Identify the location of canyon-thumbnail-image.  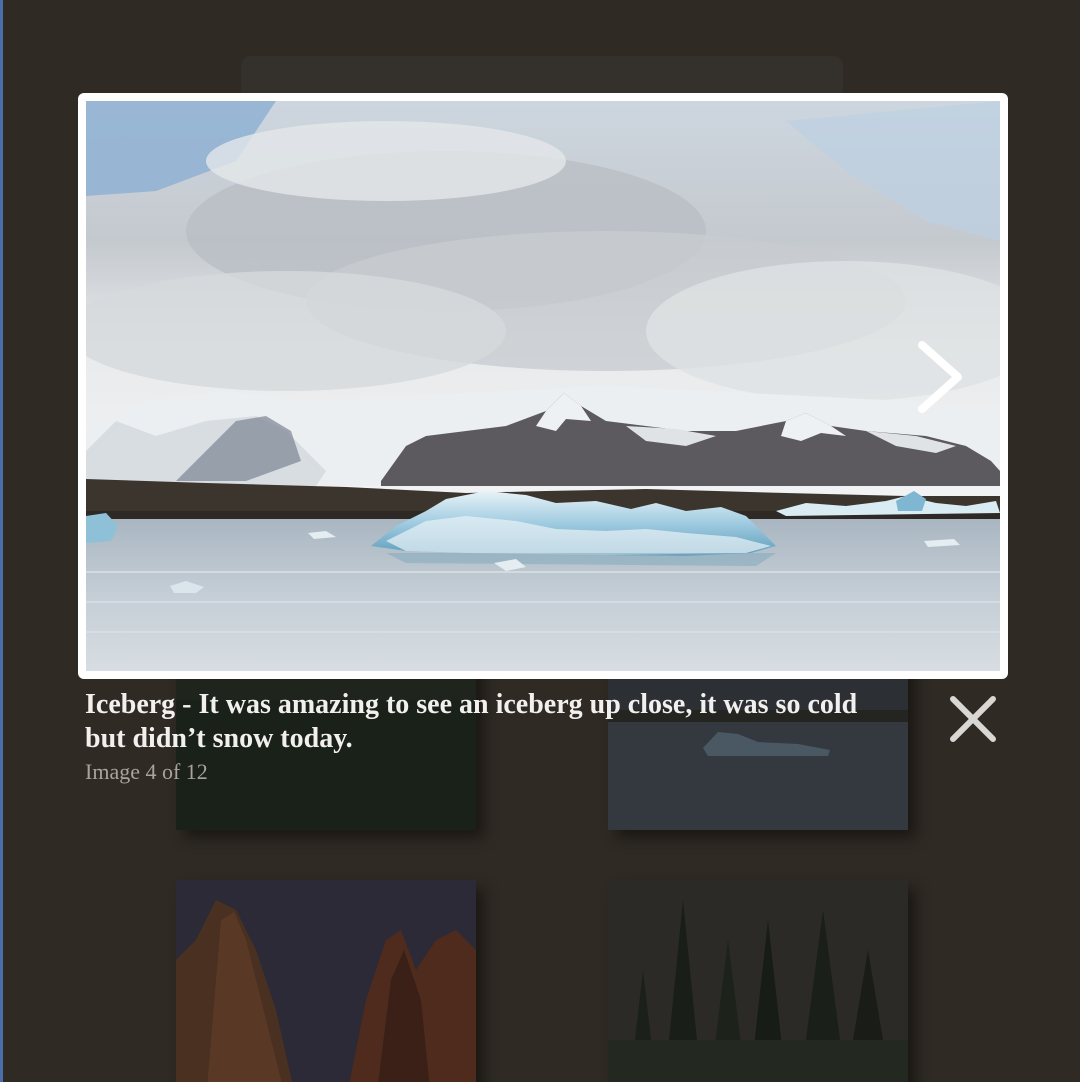
(326, 981).